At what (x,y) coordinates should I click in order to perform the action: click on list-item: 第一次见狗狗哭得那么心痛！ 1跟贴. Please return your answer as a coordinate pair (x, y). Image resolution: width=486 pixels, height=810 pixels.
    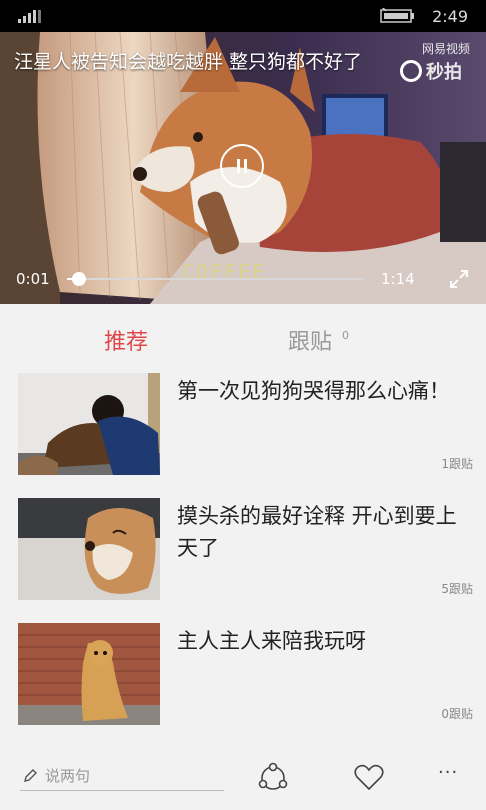
    Looking at the image, I should click on (243, 429).